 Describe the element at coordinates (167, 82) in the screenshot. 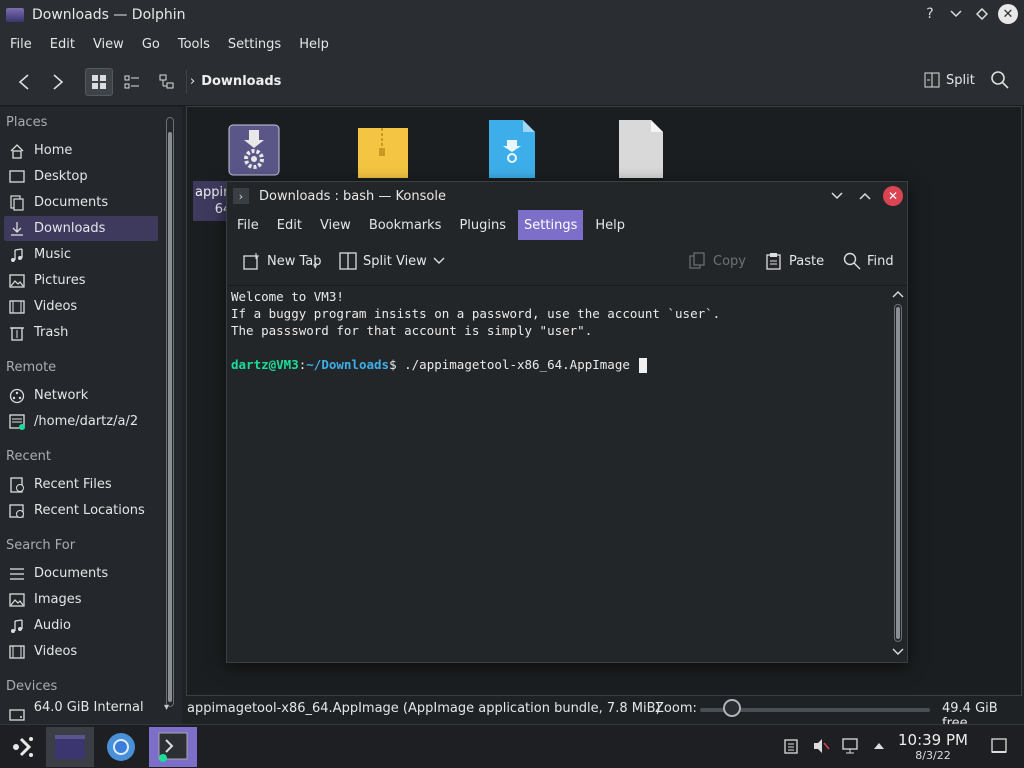

I see `details-view-icon` at that location.